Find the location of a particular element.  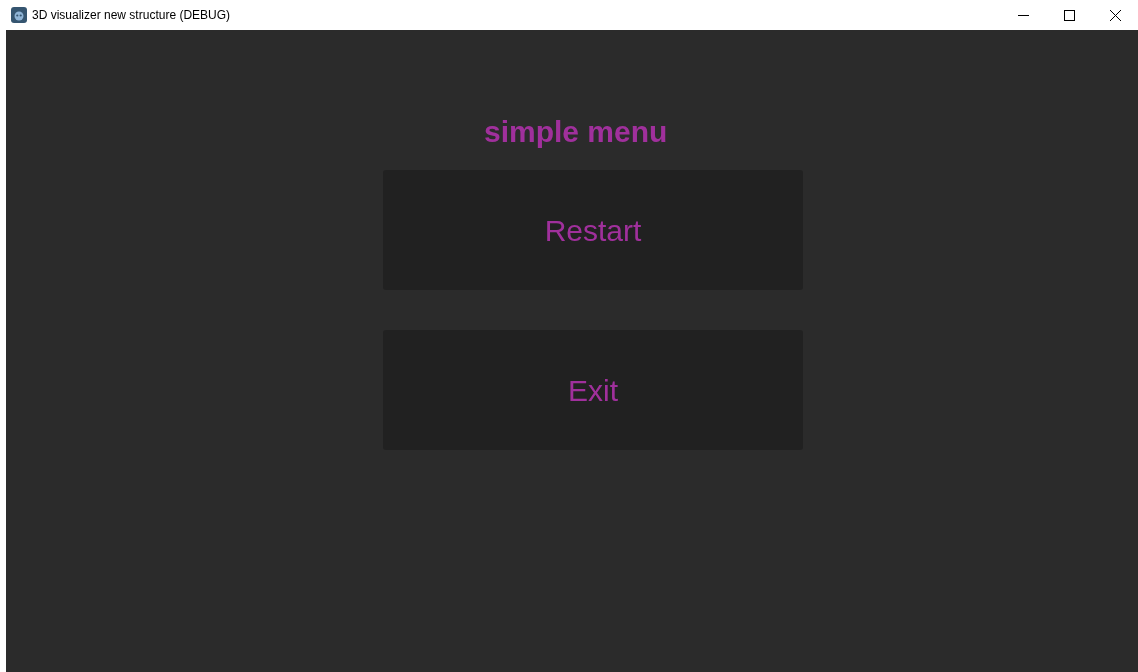

menu-title: simple menu is located at coordinates (576, 132).